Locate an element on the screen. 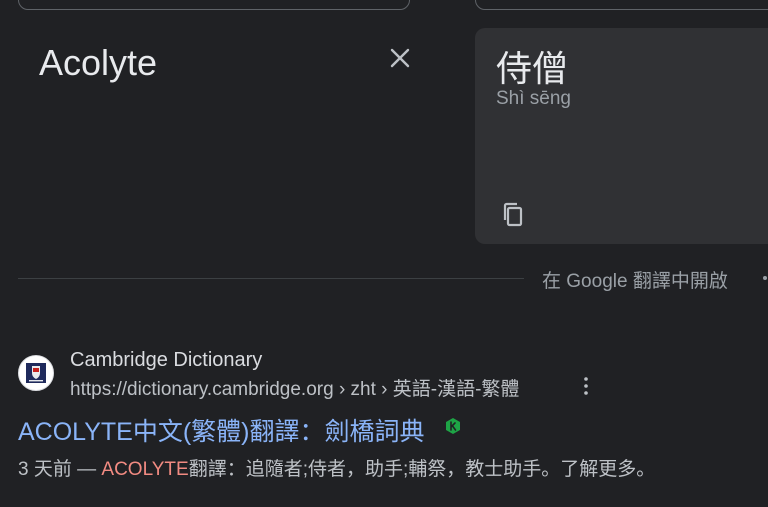 The height and width of the screenshot is (507, 768). more-options-button is located at coordinates (586, 386).